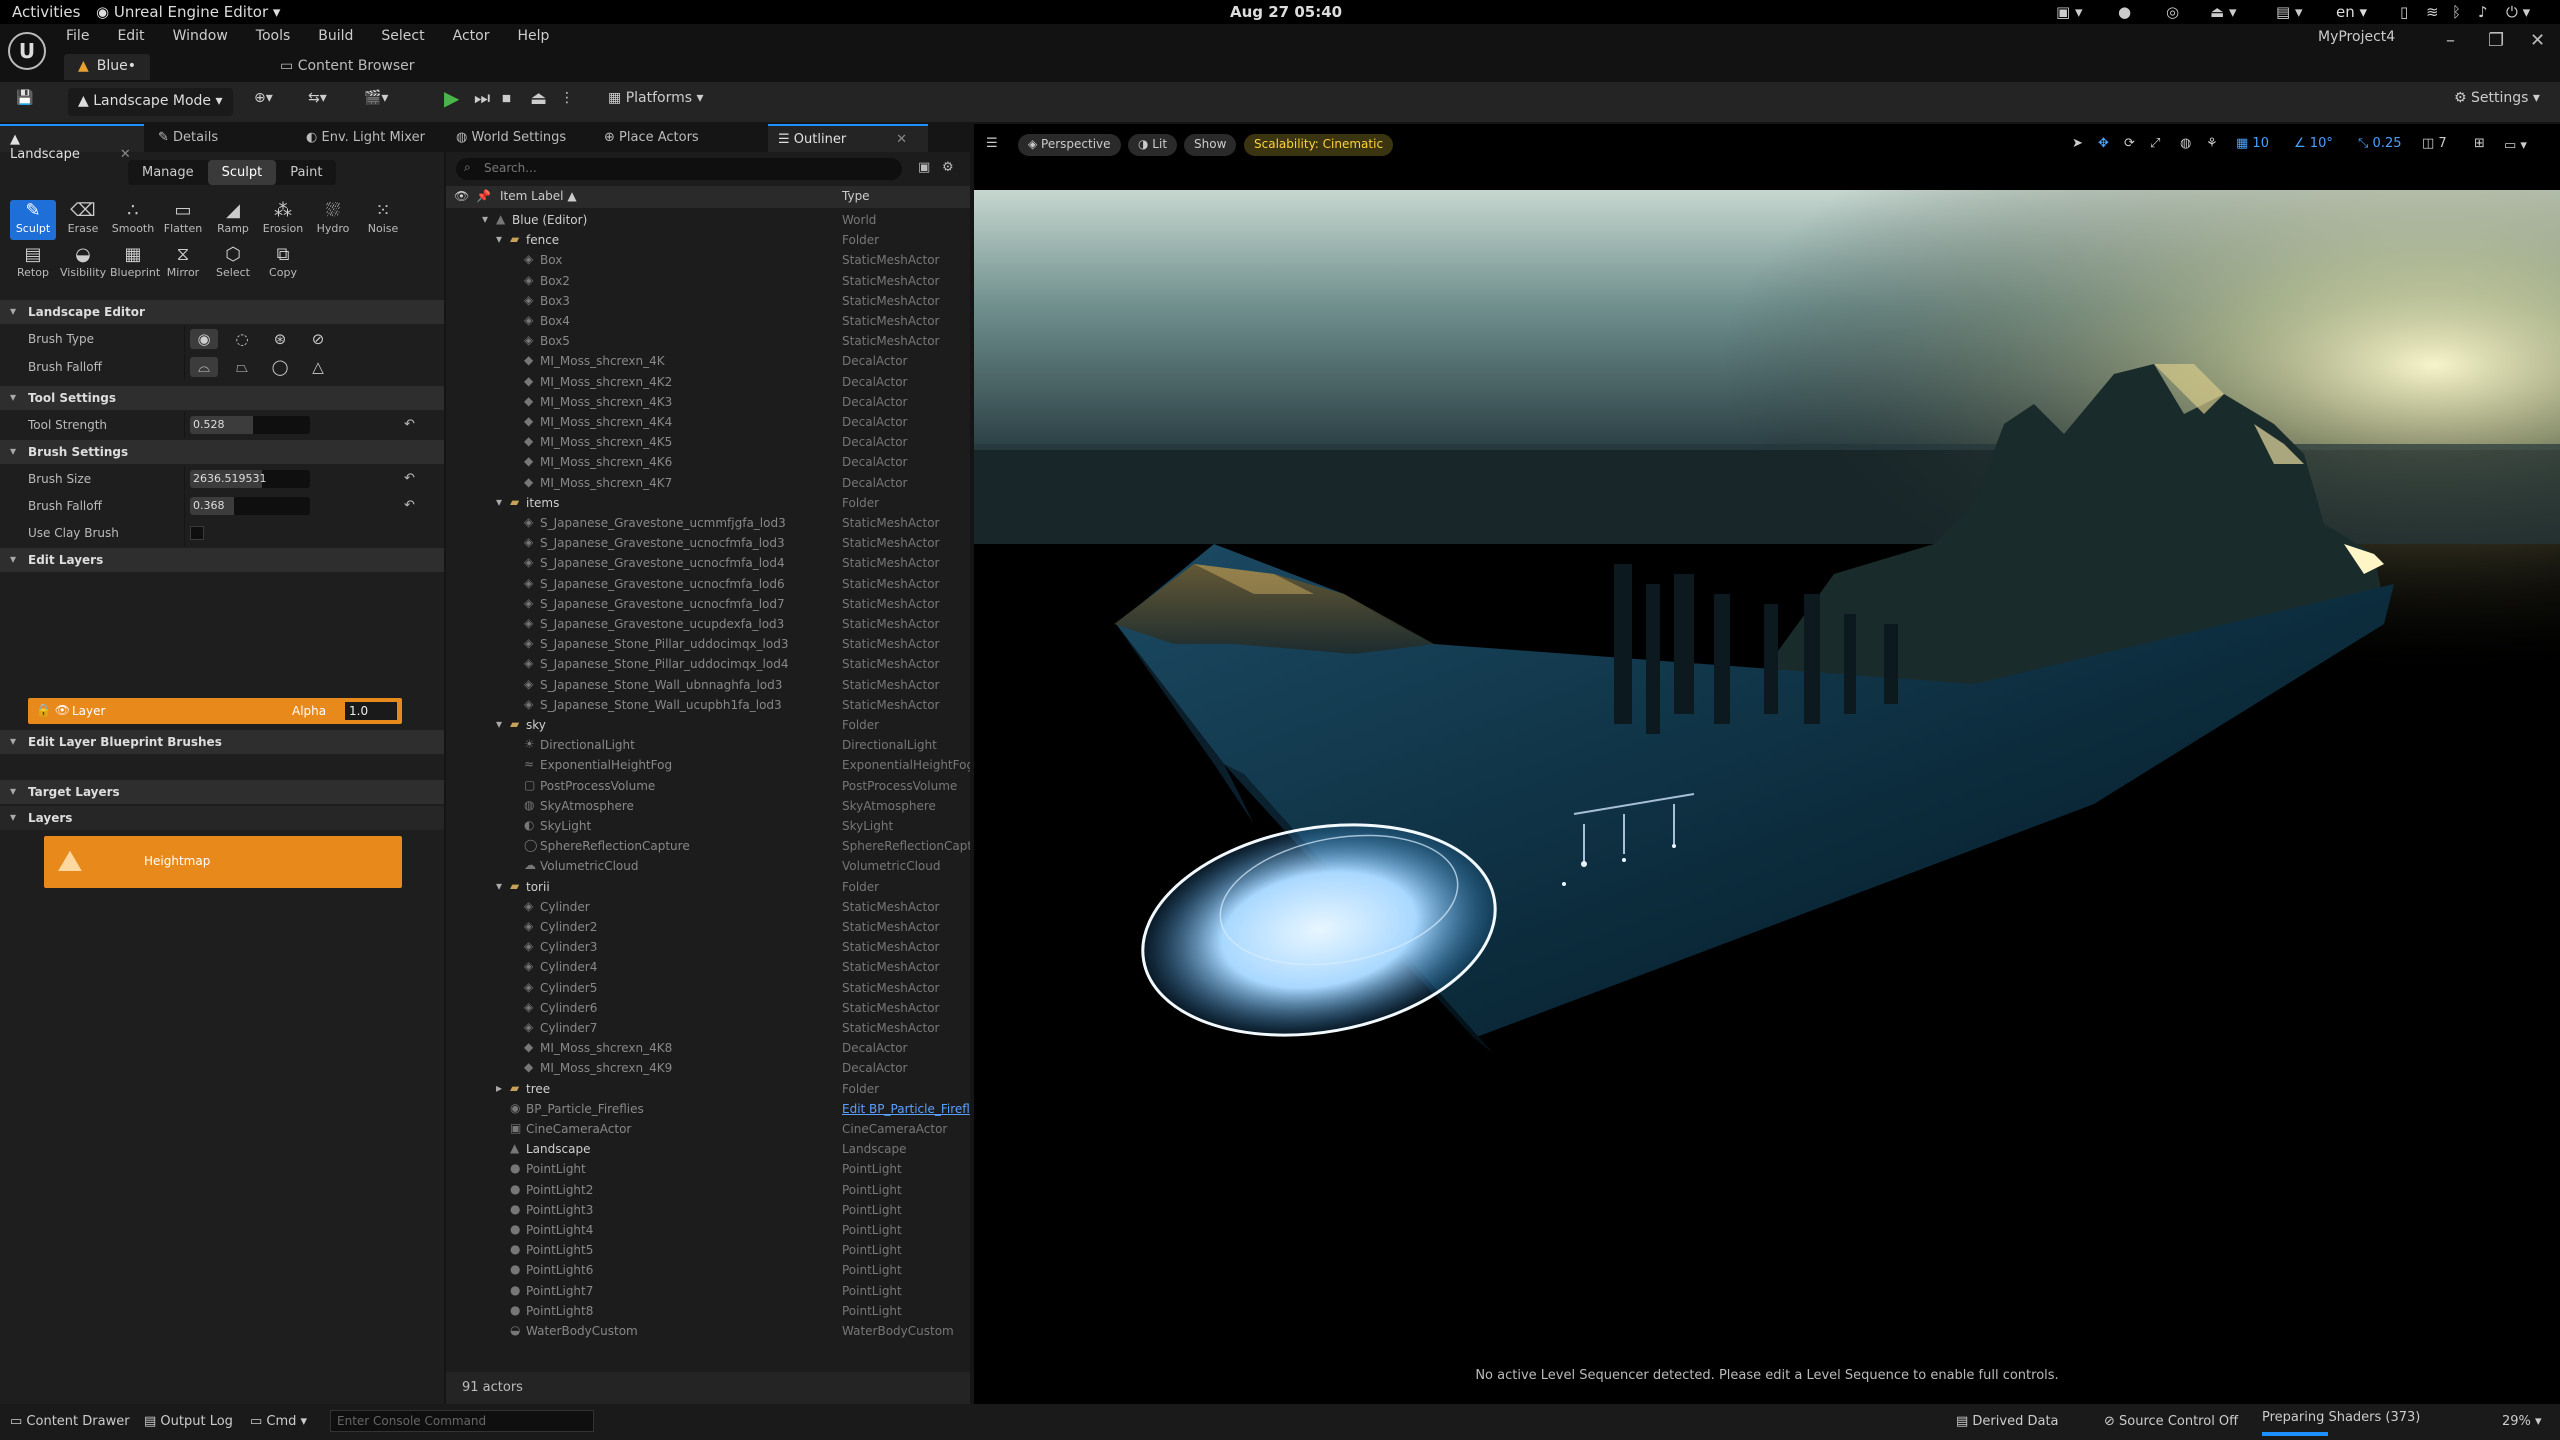  Describe the element at coordinates (708, 1149) in the screenshot. I see `outliner-row: ▲ Landscape Landscape` at that location.